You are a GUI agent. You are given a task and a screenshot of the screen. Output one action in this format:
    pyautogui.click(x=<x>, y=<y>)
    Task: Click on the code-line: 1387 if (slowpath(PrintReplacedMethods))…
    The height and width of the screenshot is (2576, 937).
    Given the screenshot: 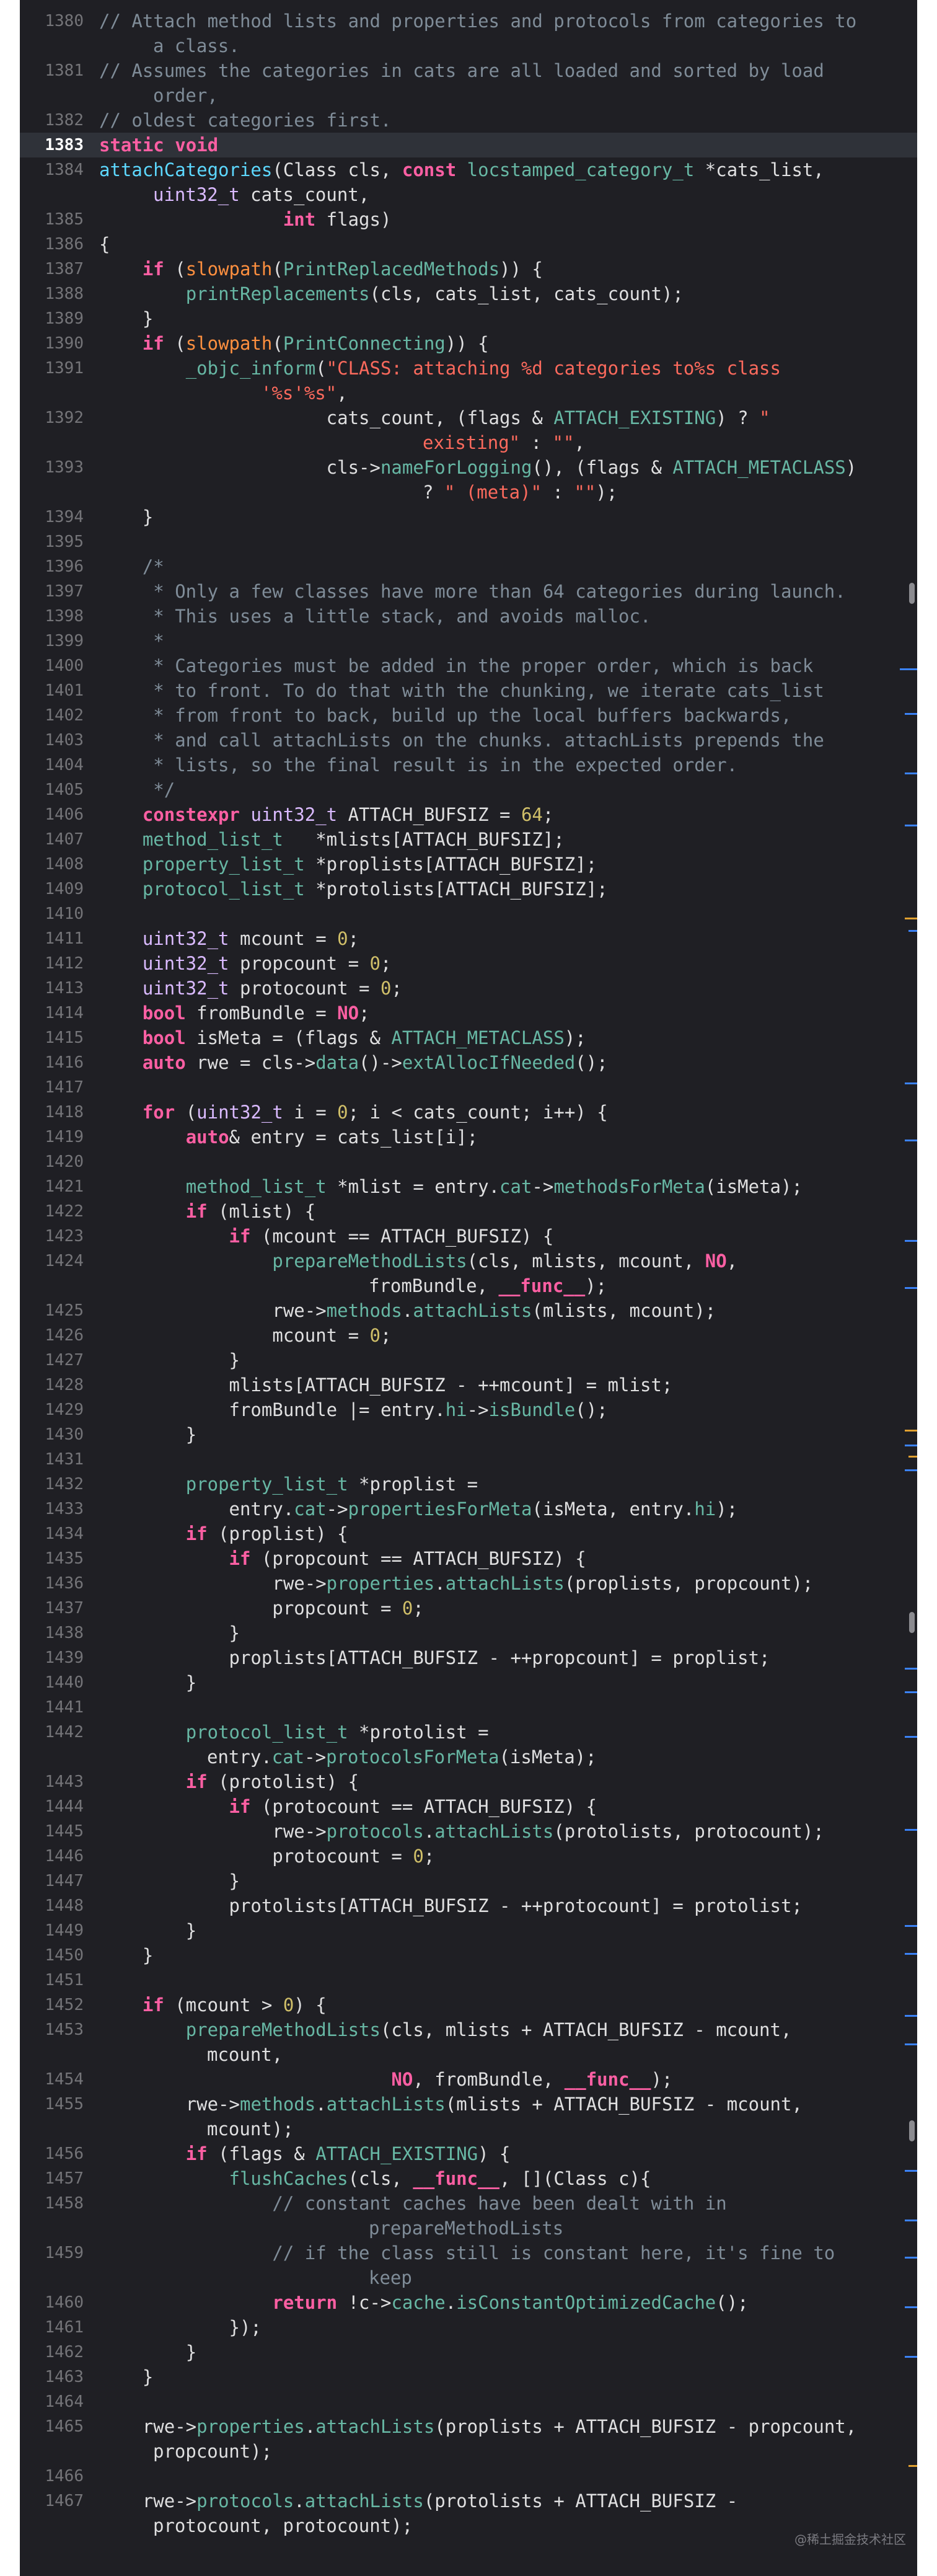 What is the action you would take?
    pyautogui.click(x=468, y=269)
    